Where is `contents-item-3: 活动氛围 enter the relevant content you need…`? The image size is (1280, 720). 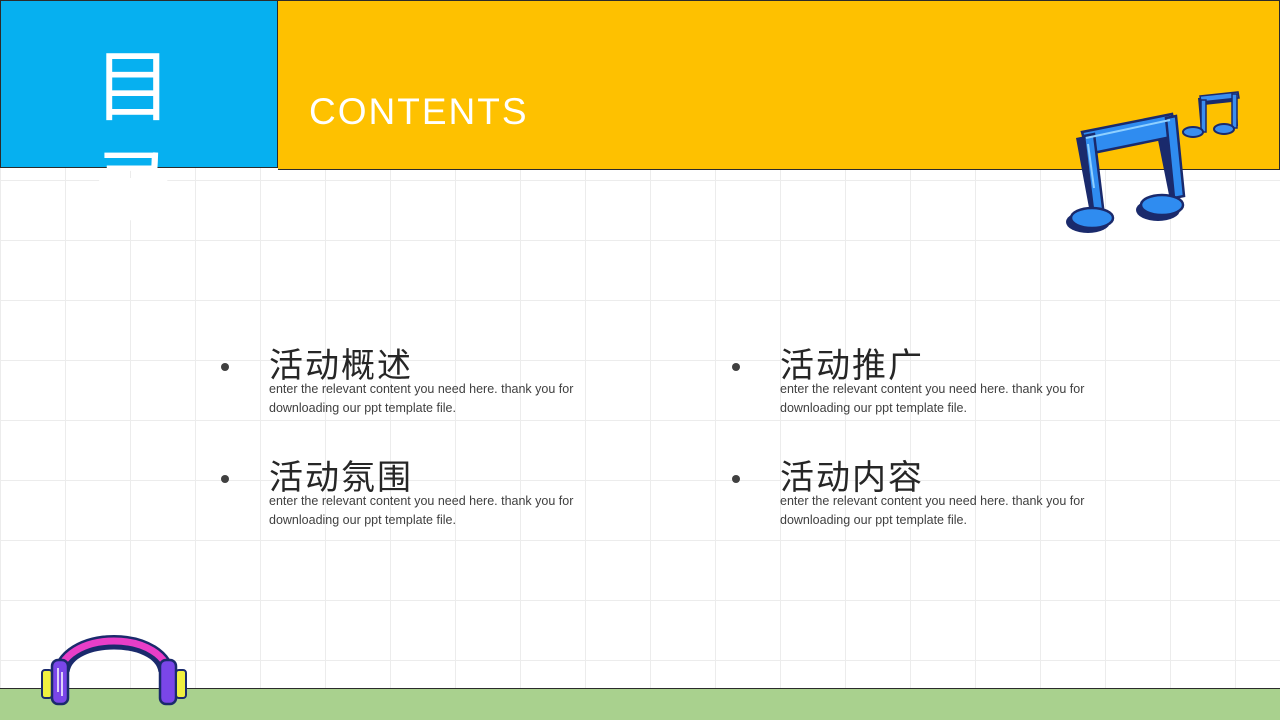 contents-item-3: 活动氛围 enter the relevant content you need… is located at coordinates (415, 494).